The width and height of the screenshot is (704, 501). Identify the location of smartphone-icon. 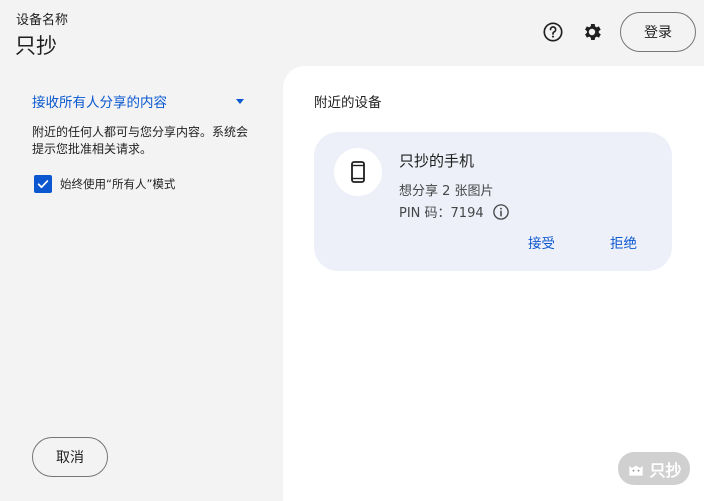
(358, 172).